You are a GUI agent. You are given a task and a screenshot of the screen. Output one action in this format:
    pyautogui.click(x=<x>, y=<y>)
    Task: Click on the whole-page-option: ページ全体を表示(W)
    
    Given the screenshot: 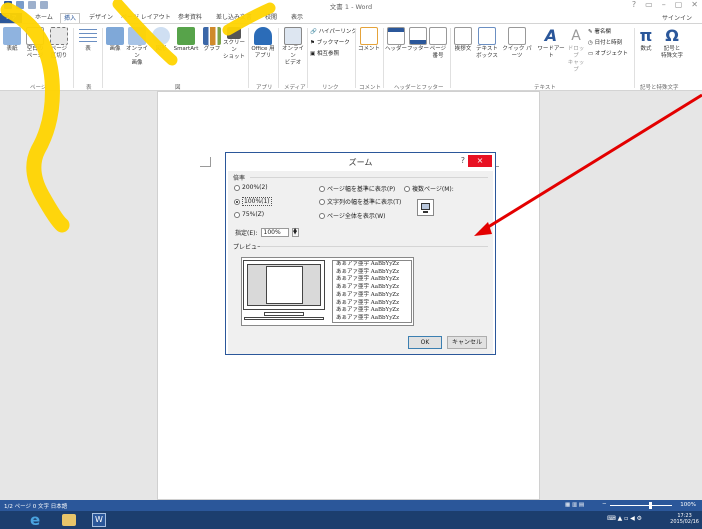 What is the action you would take?
    pyautogui.click(x=352, y=215)
    